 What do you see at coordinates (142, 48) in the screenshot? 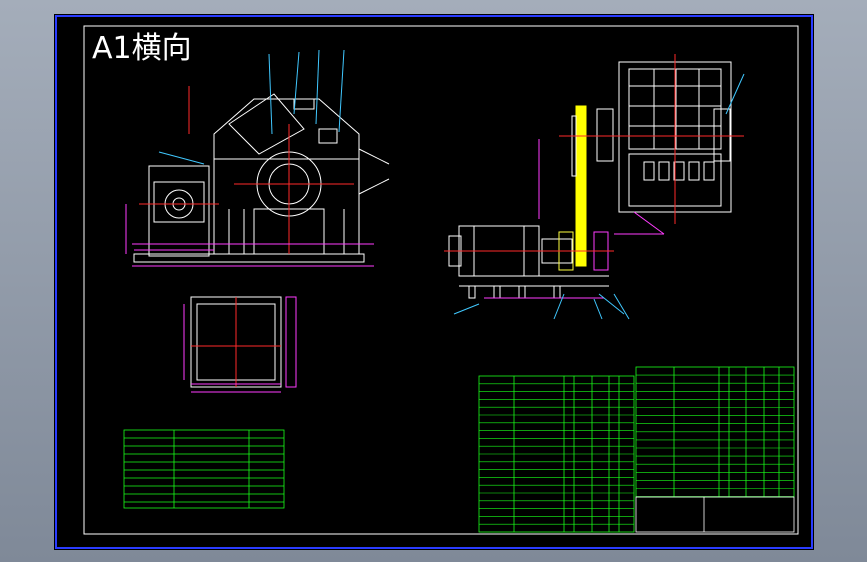
I see `drawing-title: A1横向` at bounding box center [142, 48].